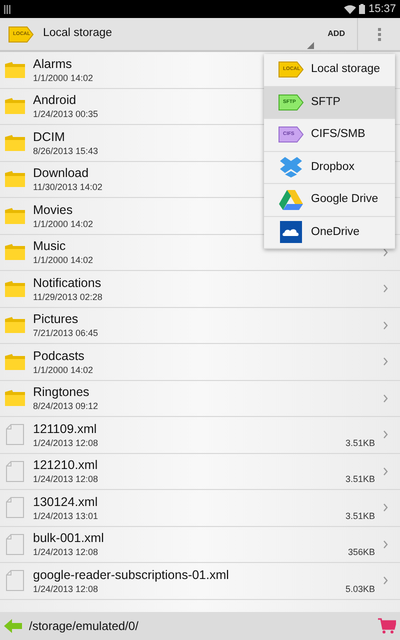  I want to click on file-row: google-reader-subscriptions-01.xml 1/24/2013 12:08 5.03KB, so click(200, 581).